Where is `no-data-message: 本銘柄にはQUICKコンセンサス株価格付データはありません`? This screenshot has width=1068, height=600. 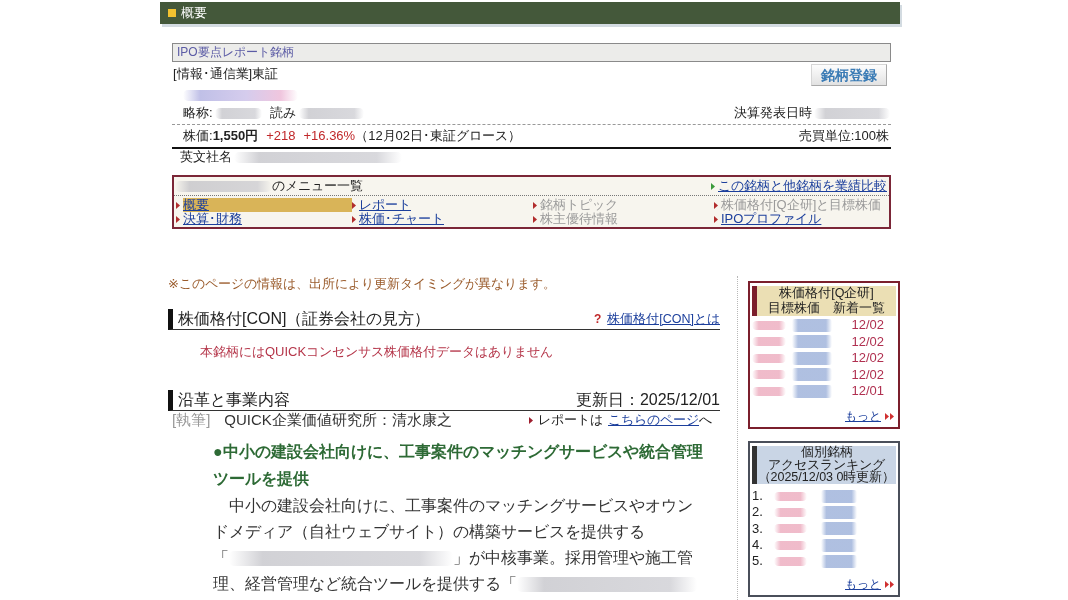 no-data-message: 本銘柄にはQUICKコンセンサス株価格付データはありません is located at coordinates (377, 352).